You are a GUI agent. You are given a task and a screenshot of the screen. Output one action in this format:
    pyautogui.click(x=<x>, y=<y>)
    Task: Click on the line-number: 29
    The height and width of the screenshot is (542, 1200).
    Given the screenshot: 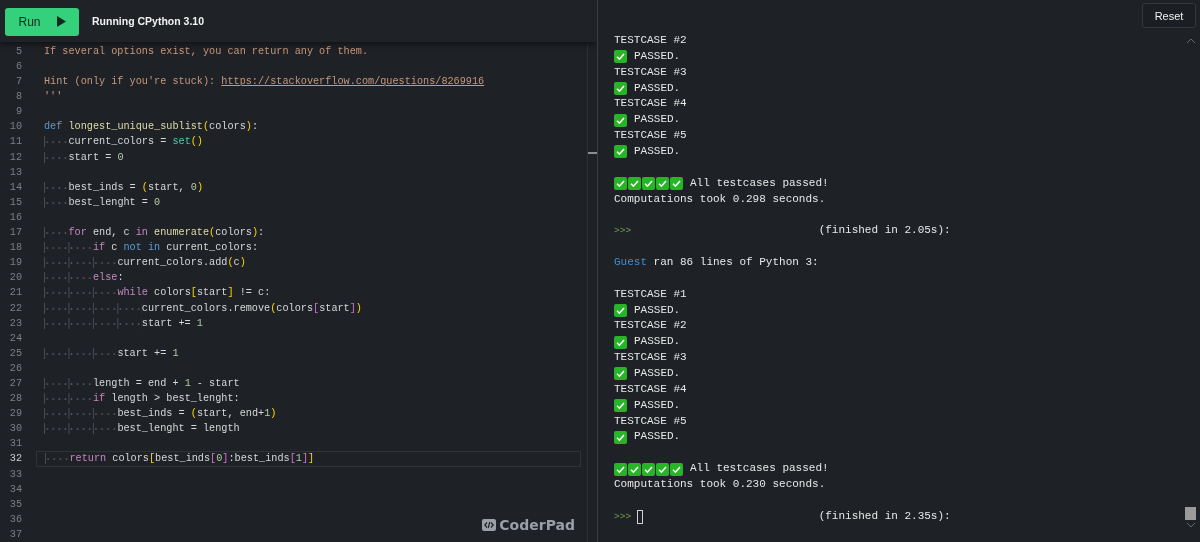 What is the action you would take?
    pyautogui.click(x=15, y=414)
    